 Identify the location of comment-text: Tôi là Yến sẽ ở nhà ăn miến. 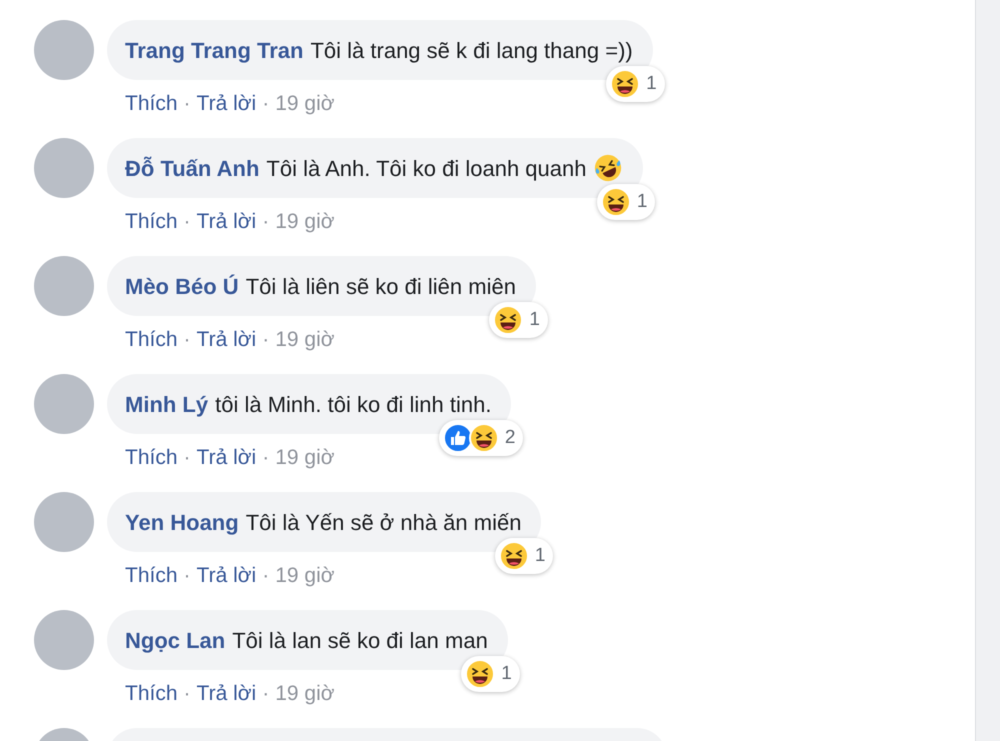
(384, 522).